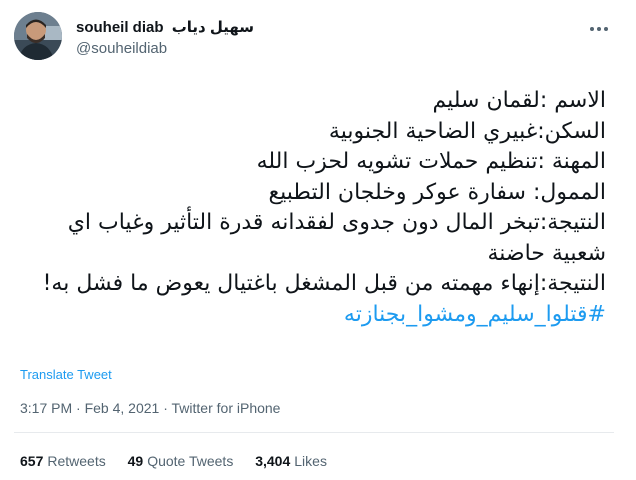 The image size is (636, 480). What do you see at coordinates (467, 131) in the screenshot?
I see `tweet-line: السكن:غبيري الضاحية الجنوبية` at bounding box center [467, 131].